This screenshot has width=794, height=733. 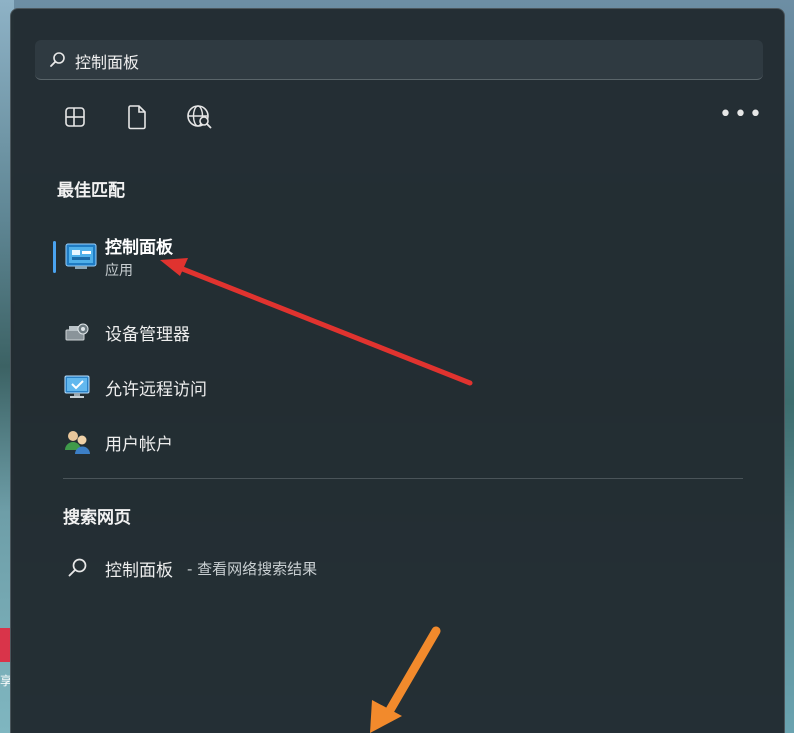 What do you see at coordinates (139, 445) in the screenshot?
I see `result-label: 用户帐户` at bounding box center [139, 445].